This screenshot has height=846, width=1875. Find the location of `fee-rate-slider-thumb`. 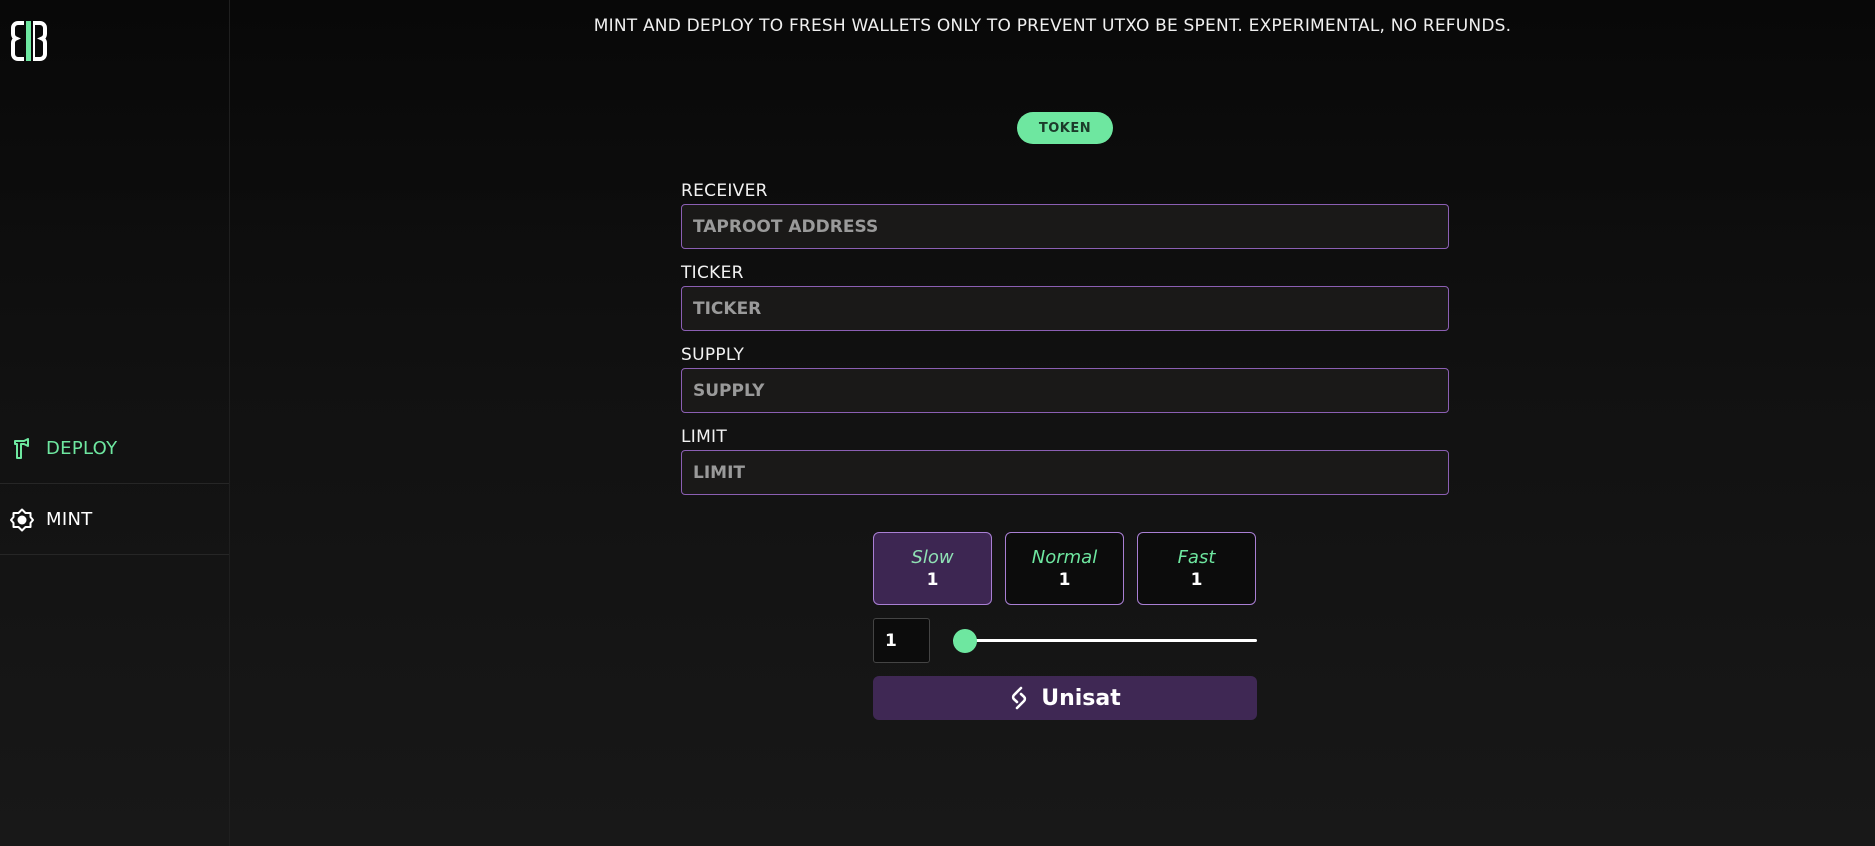

fee-rate-slider-thumb is located at coordinates (965, 641).